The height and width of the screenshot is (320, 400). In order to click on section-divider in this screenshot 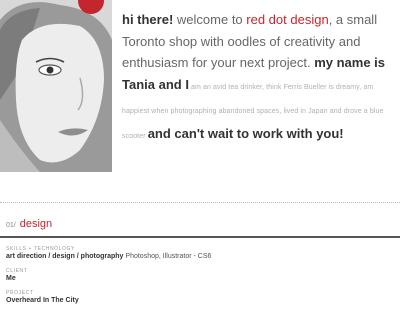, I will do `click(200, 237)`.